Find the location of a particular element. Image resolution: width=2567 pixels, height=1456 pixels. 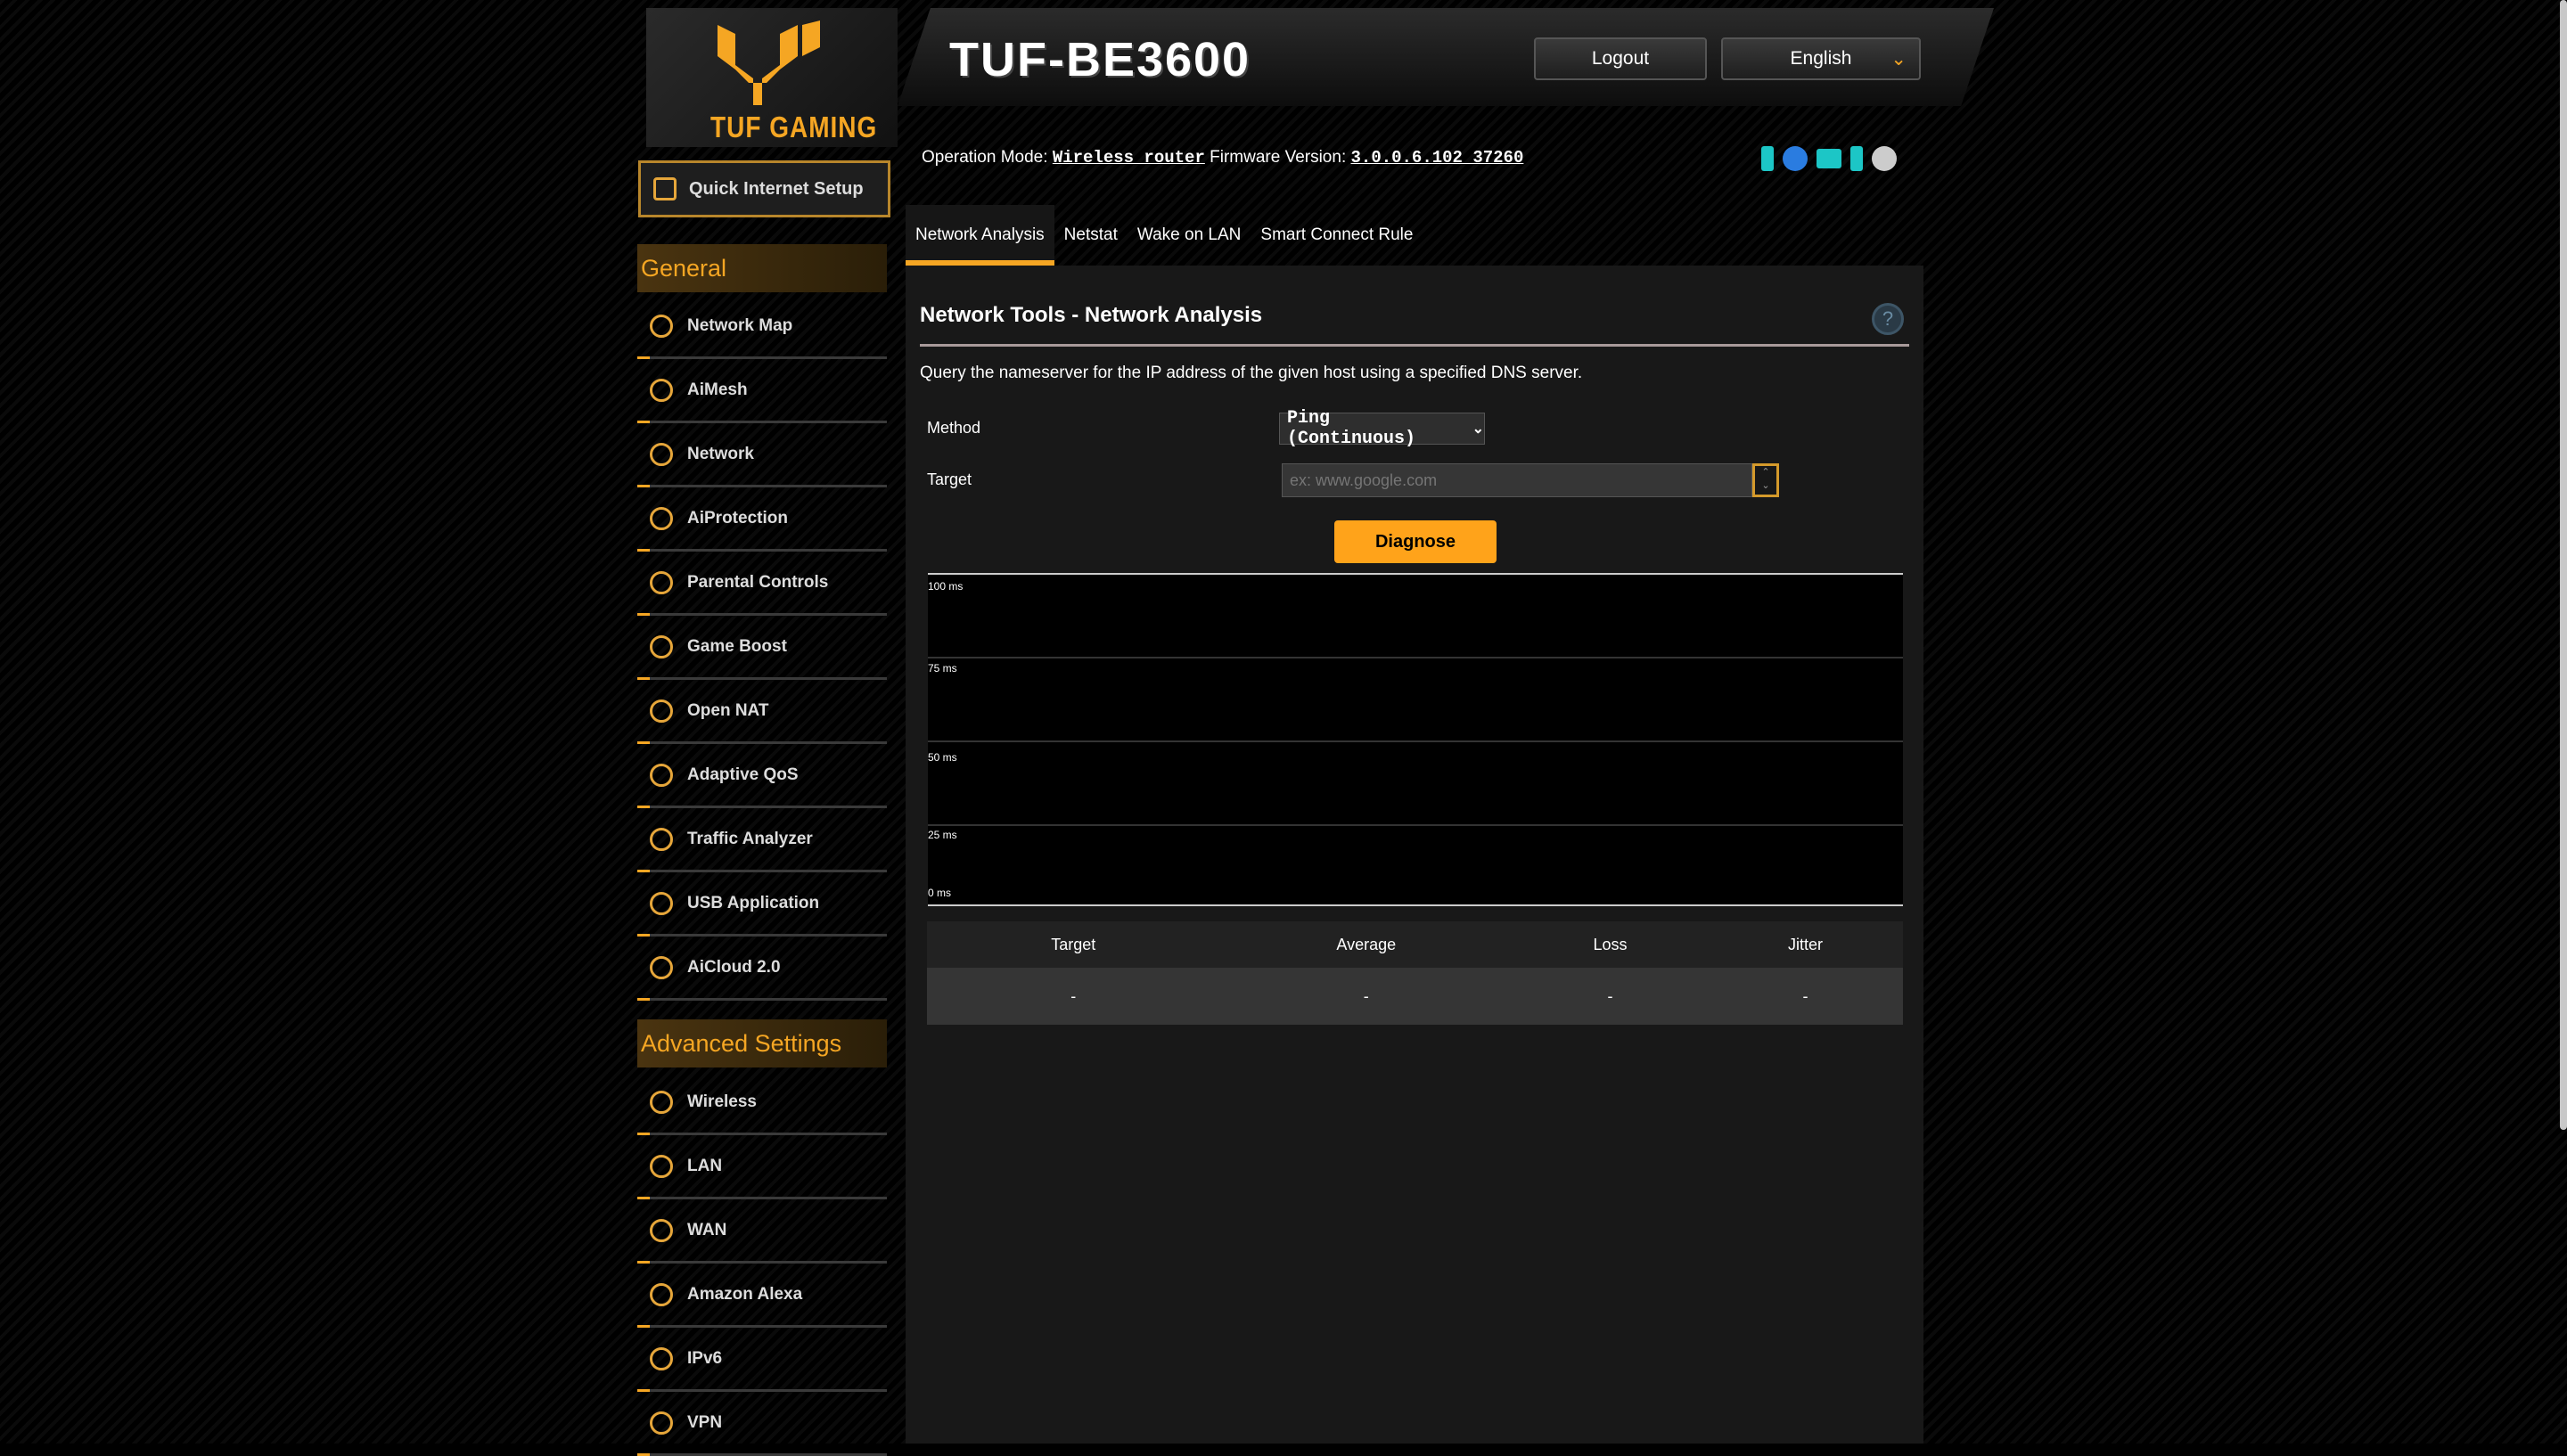

sidebar-item-label: AiMesh is located at coordinates (717, 389).